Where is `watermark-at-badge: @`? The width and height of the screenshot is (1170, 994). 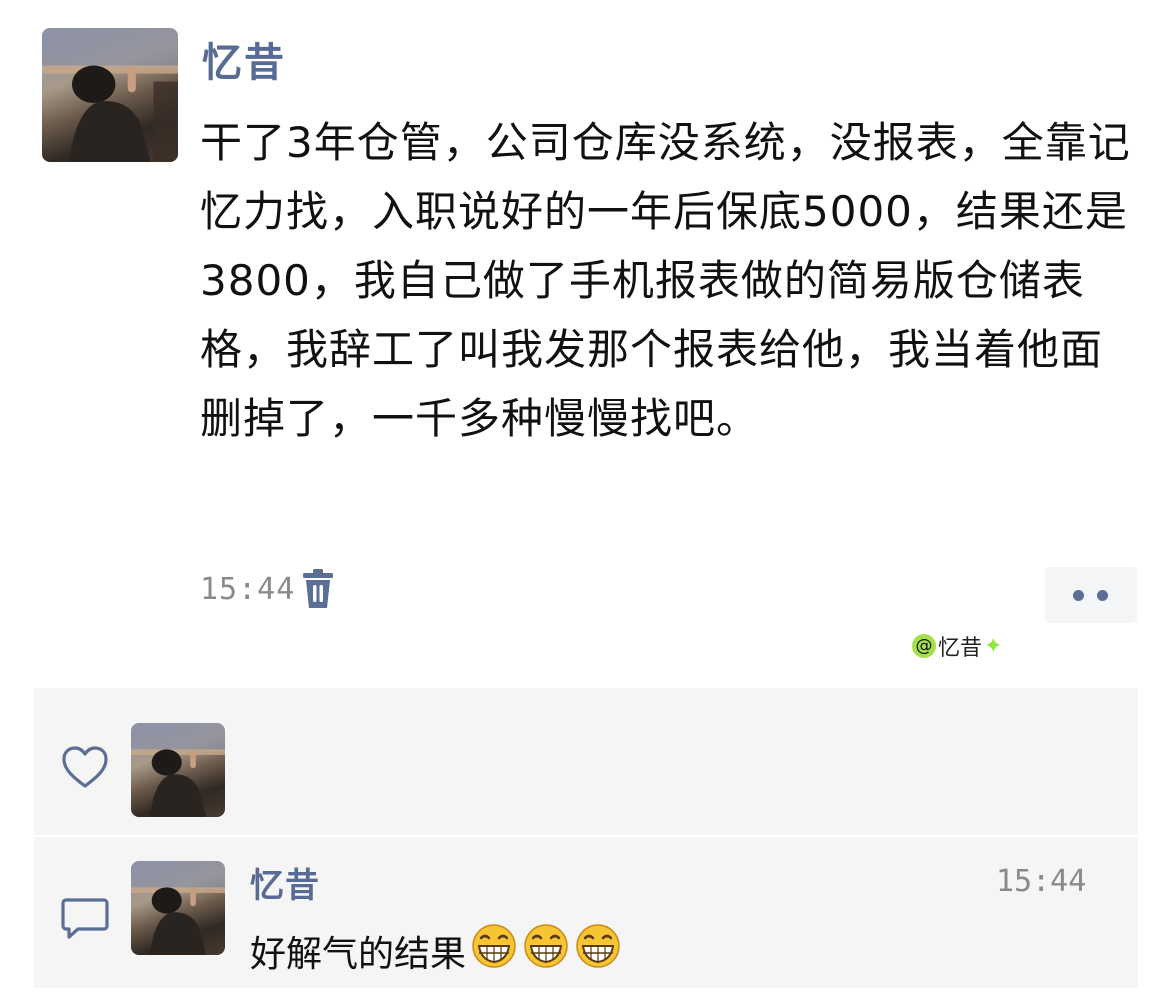 watermark-at-badge: @ is located at coordinates (924, 646).